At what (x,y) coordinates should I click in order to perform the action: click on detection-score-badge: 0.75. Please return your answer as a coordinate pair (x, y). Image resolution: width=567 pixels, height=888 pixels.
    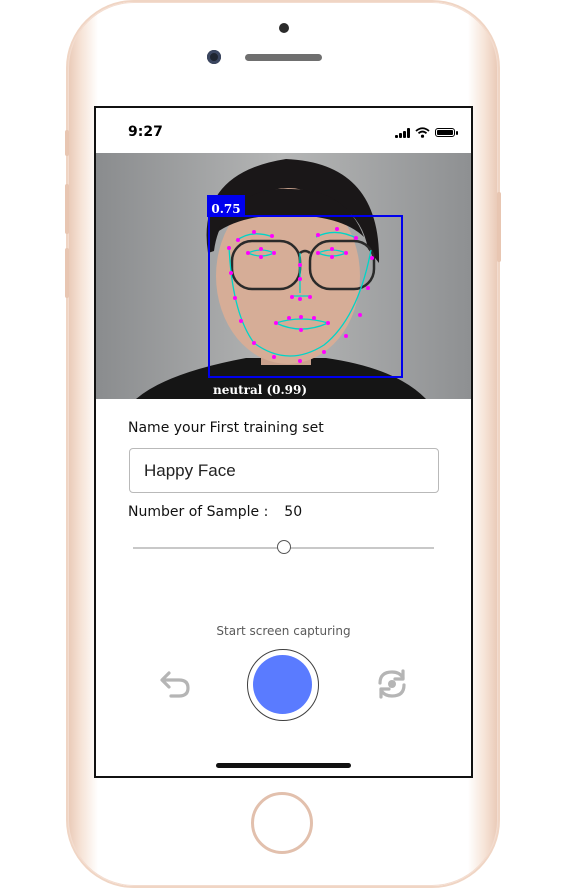
    Looking at the image, I should click on (226, 206).